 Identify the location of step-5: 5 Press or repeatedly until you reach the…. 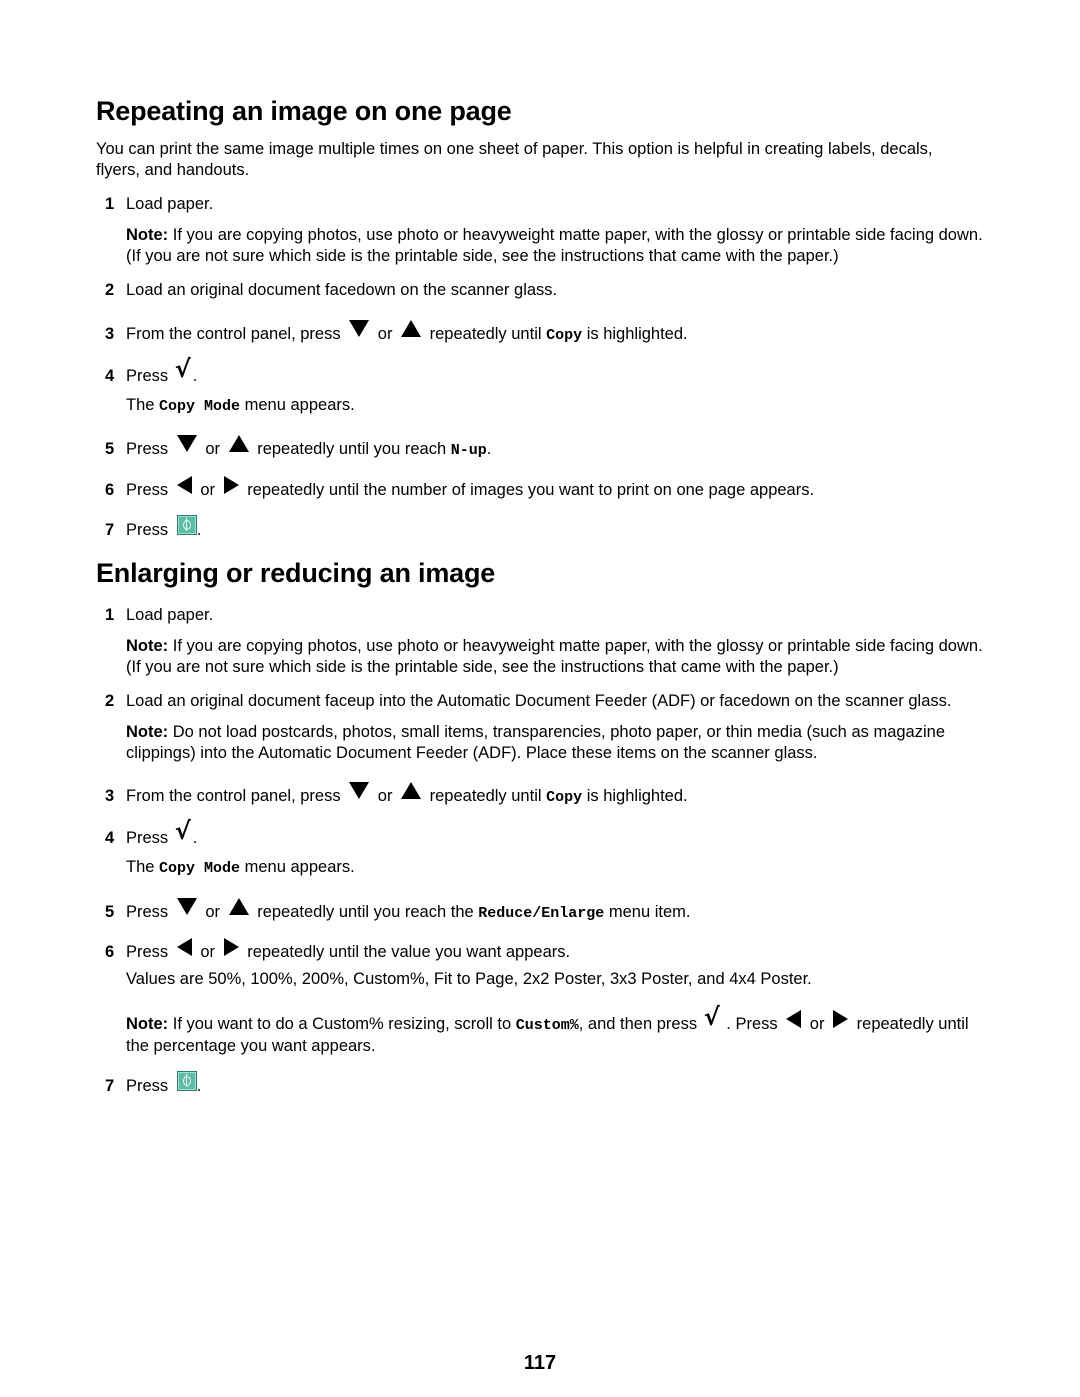
(398, 911).